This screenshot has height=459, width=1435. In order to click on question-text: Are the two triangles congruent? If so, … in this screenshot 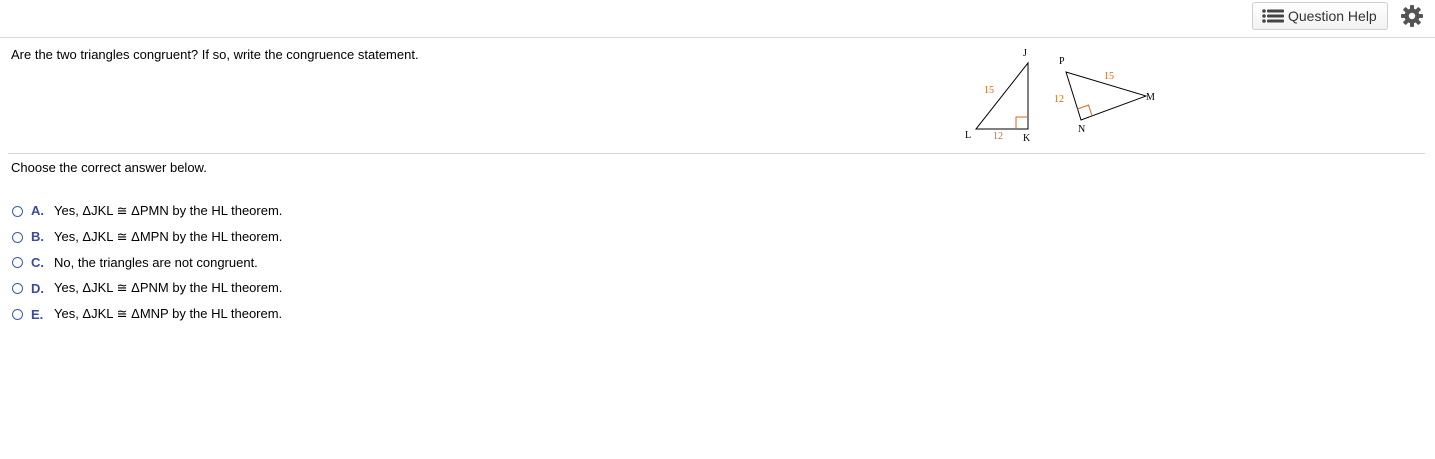, I will do `click(215, 54)`.